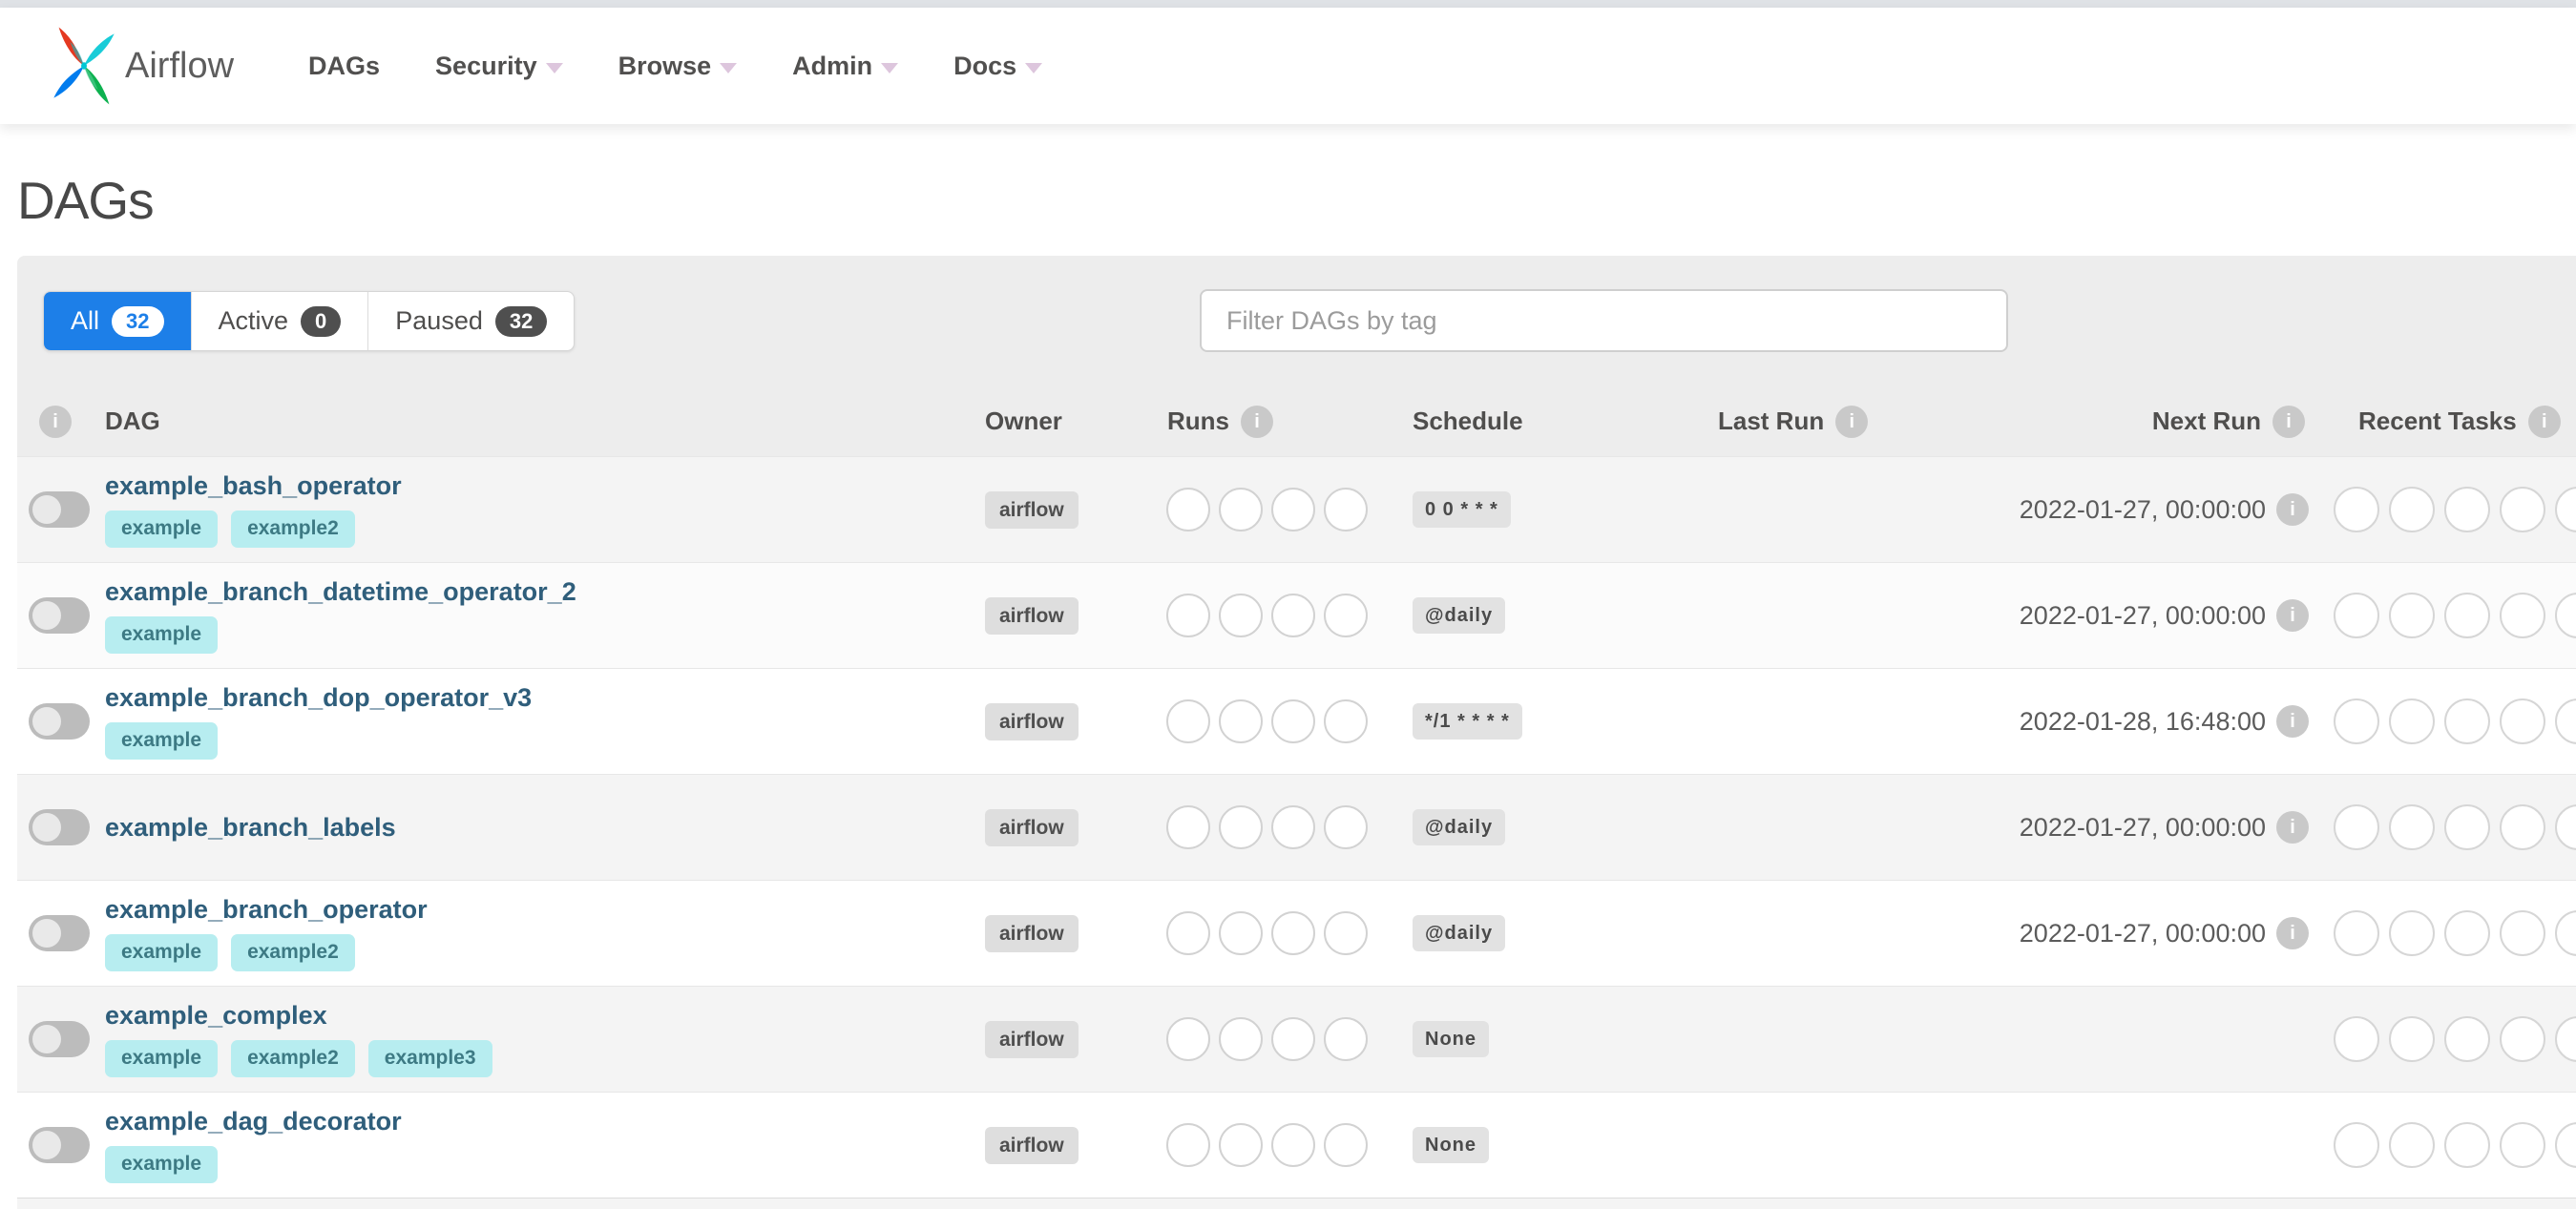 This screenshot has width=2576, height=1209. I want to click on brand: Airflow, so click(143, 66).